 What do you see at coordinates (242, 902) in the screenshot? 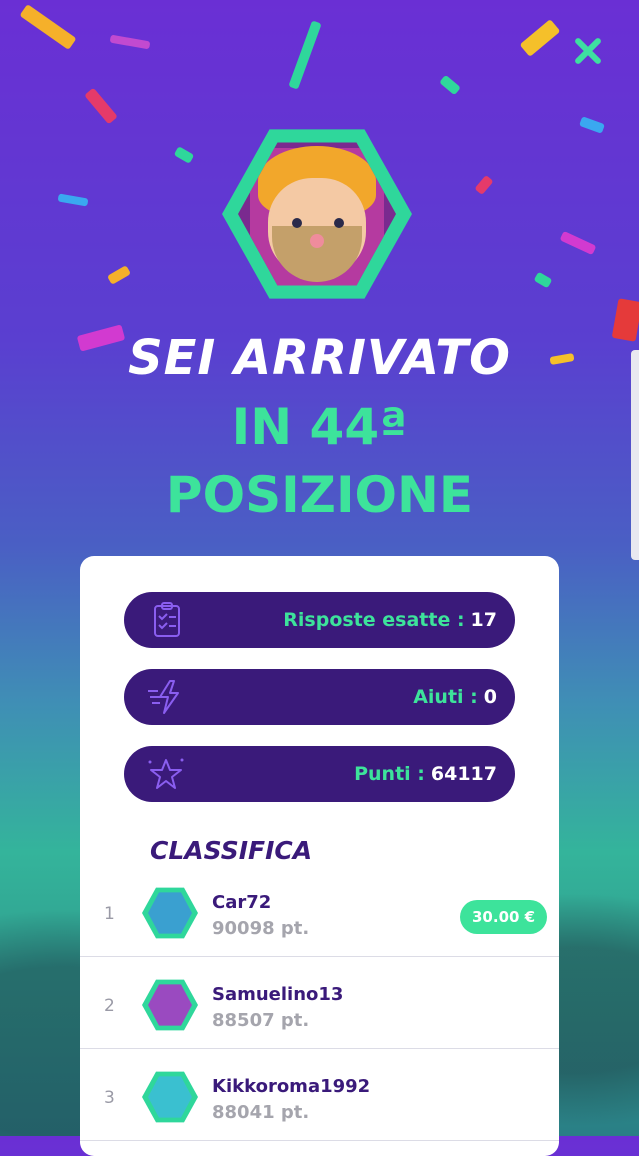
I see `player-name: Car72` at bounding box center [242, 902].